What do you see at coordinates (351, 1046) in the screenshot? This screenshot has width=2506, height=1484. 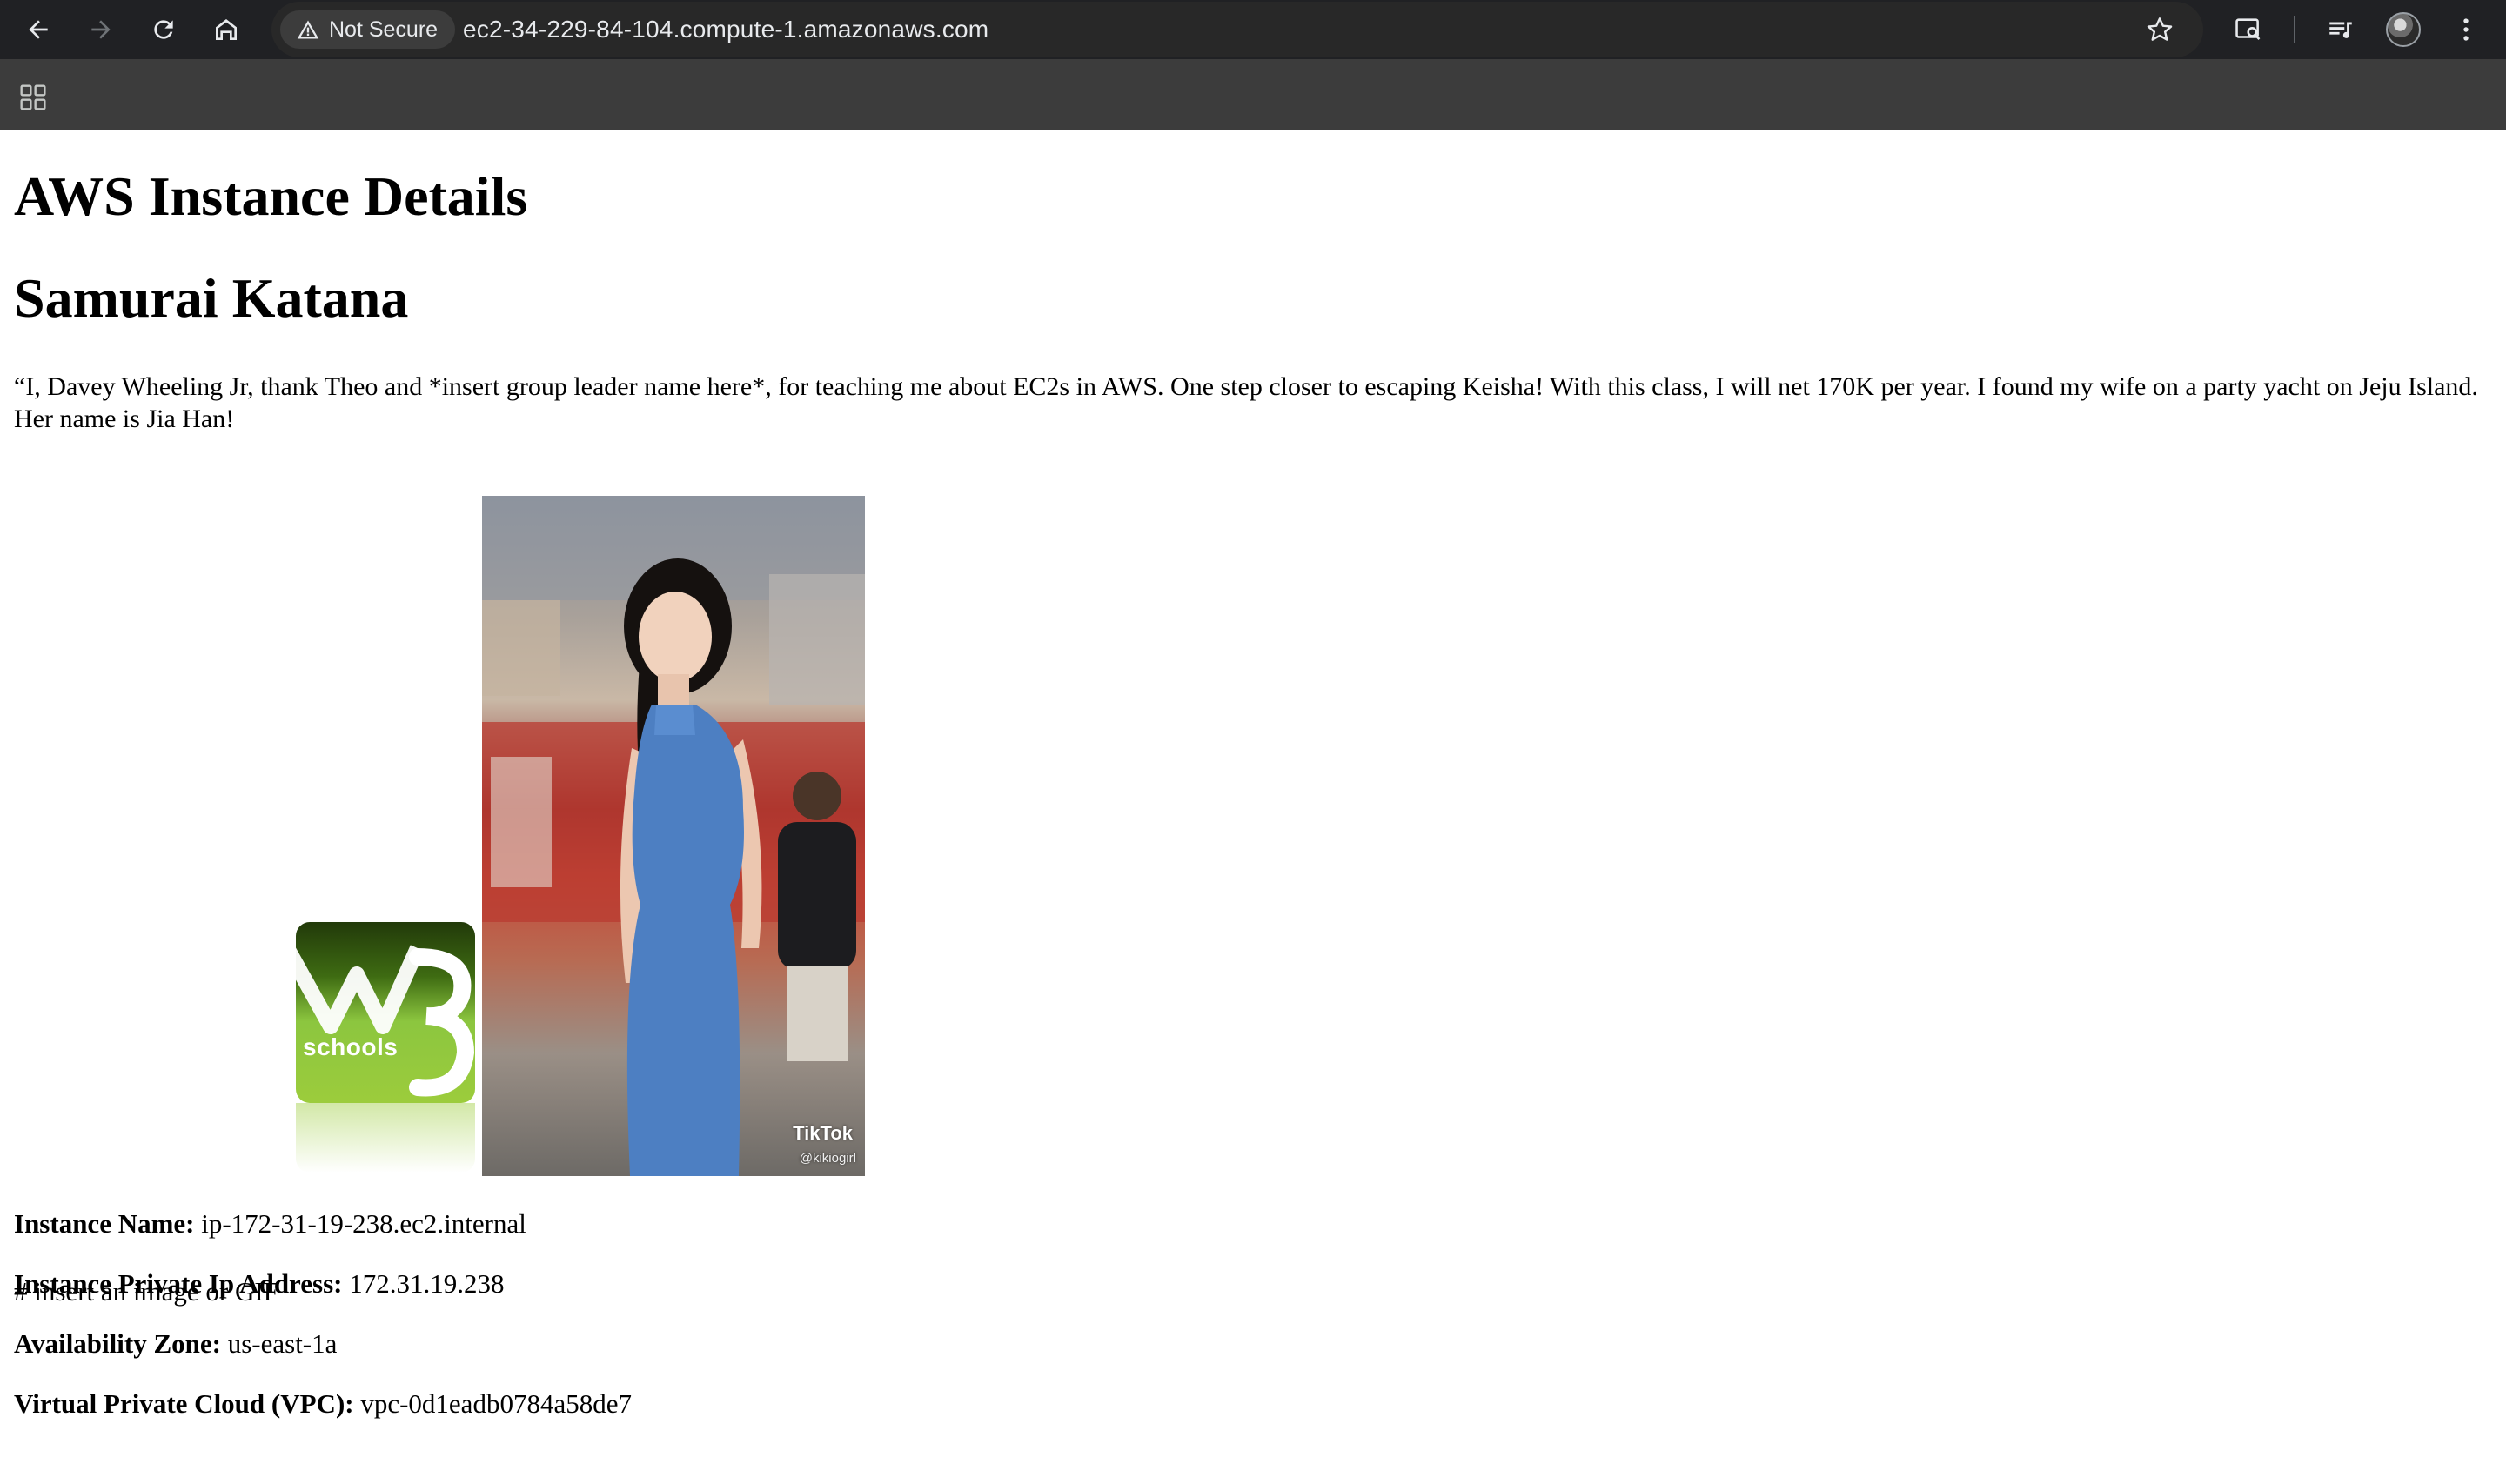 I see `w3-logo-text: schools` at bounding box center [351, 1046].